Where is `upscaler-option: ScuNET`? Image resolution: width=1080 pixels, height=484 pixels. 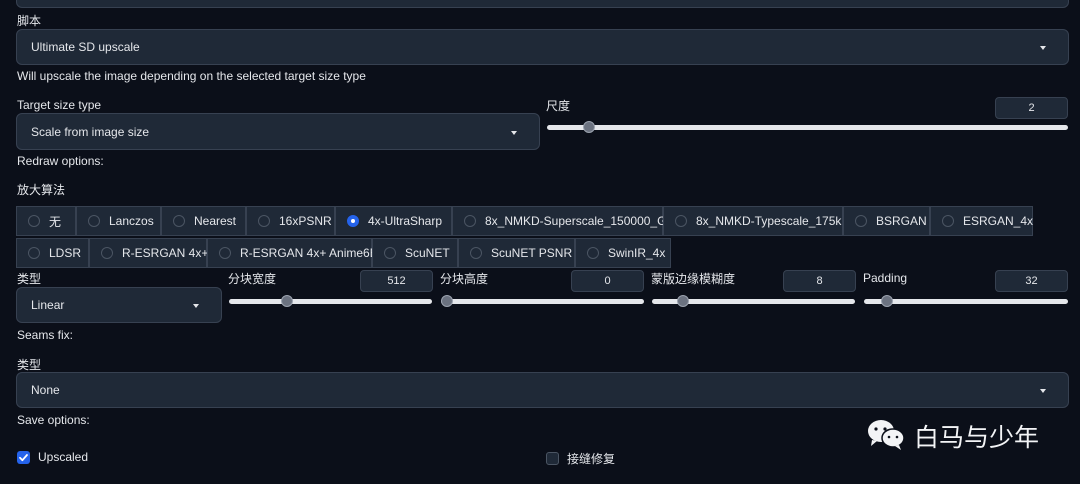
upscaler-option: ScuNET is located at coordinates (415, 253).